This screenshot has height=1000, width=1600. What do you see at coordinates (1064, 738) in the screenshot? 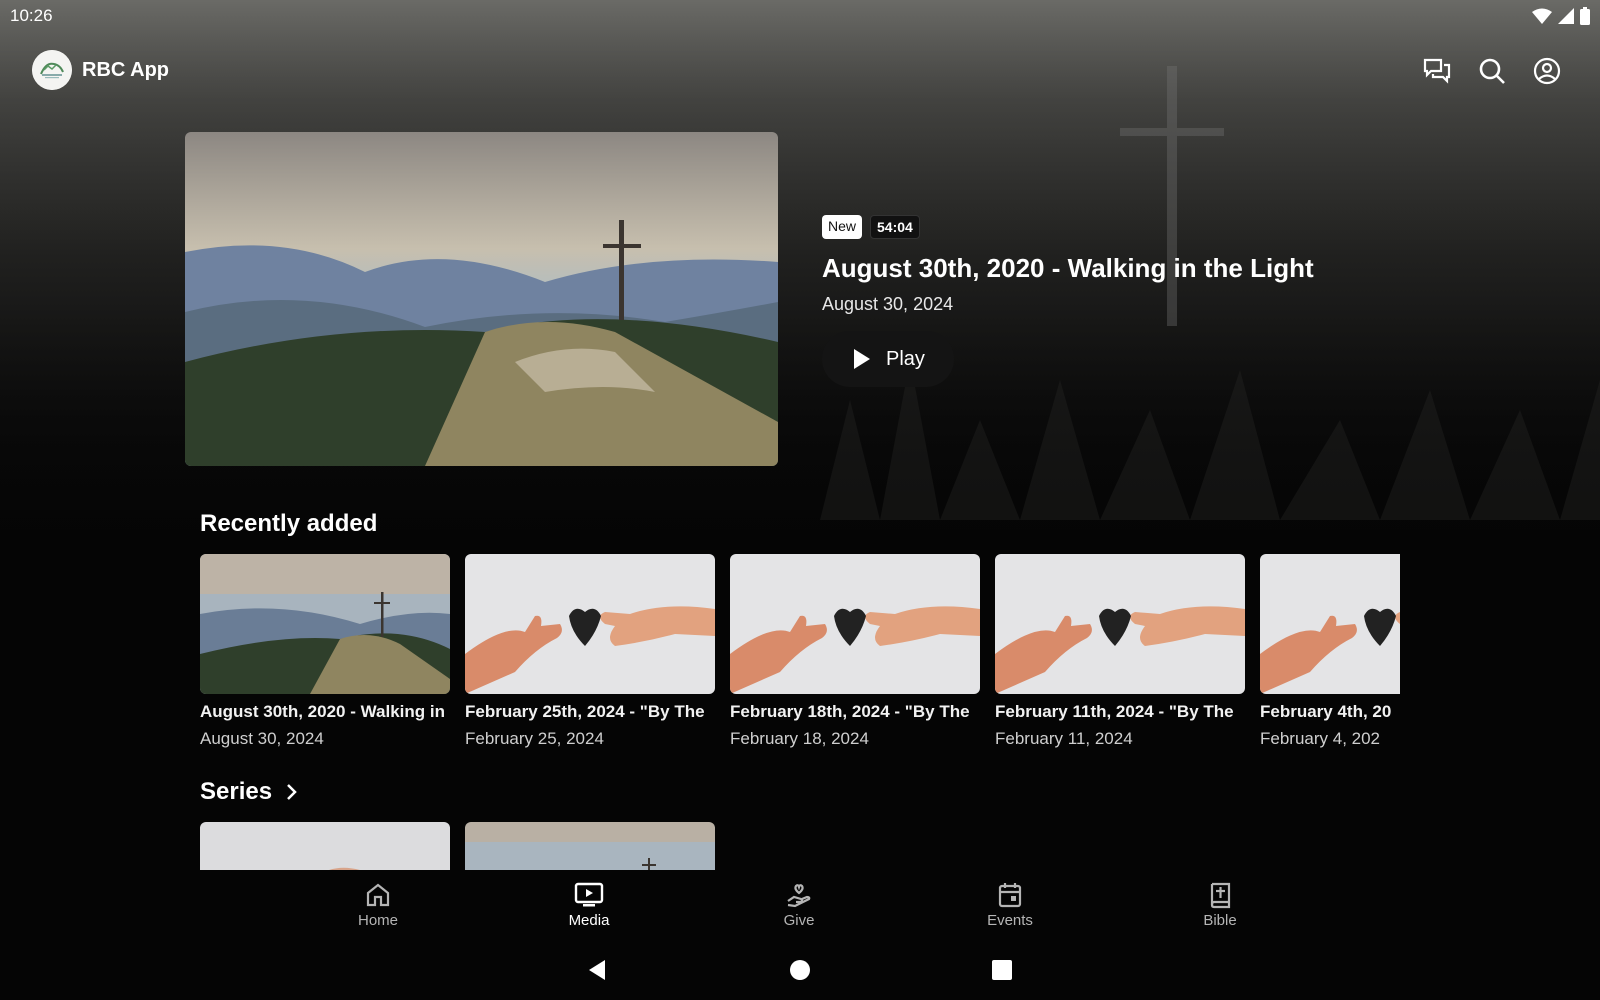
I see `card-date: February 11, 2024` at bounding box center [1064, 738].